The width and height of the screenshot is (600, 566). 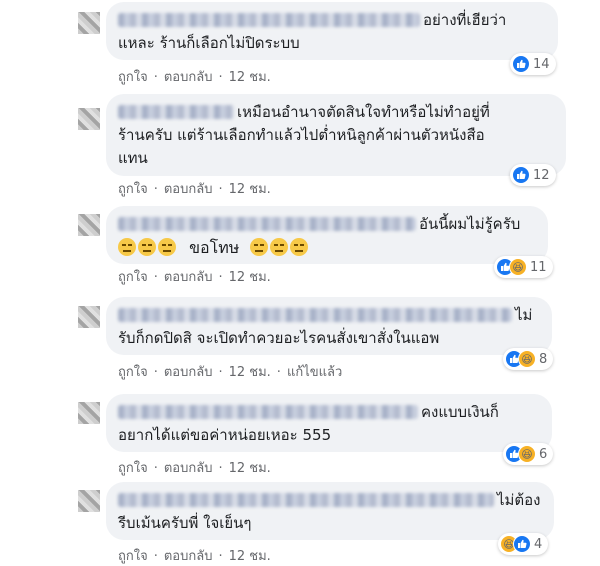 I want to click on reaction-summary: 😆 6, so click(x=528, y=454).